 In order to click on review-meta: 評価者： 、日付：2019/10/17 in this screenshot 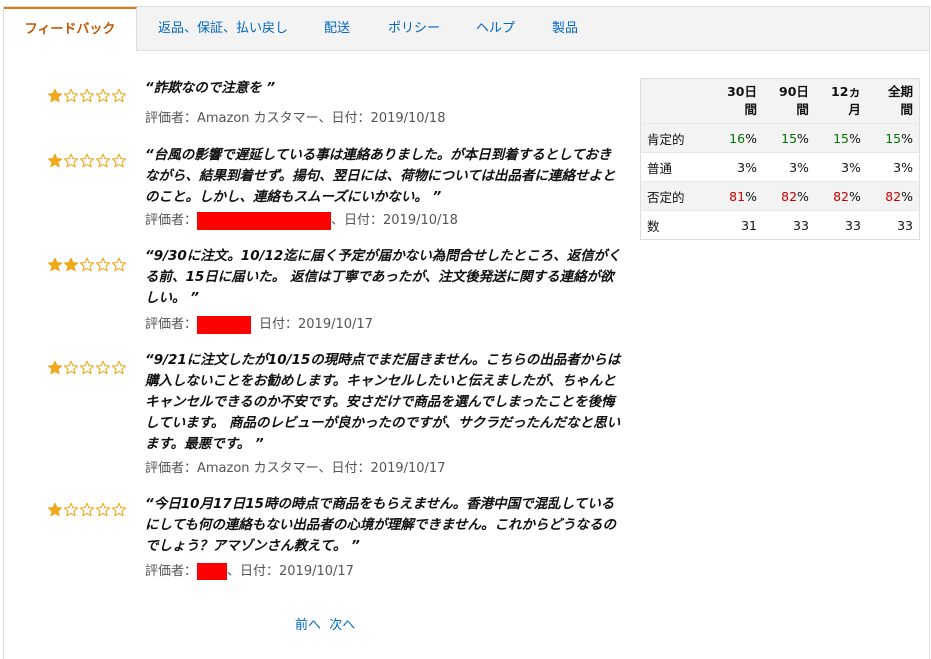, I will do `click(249, 570)`.